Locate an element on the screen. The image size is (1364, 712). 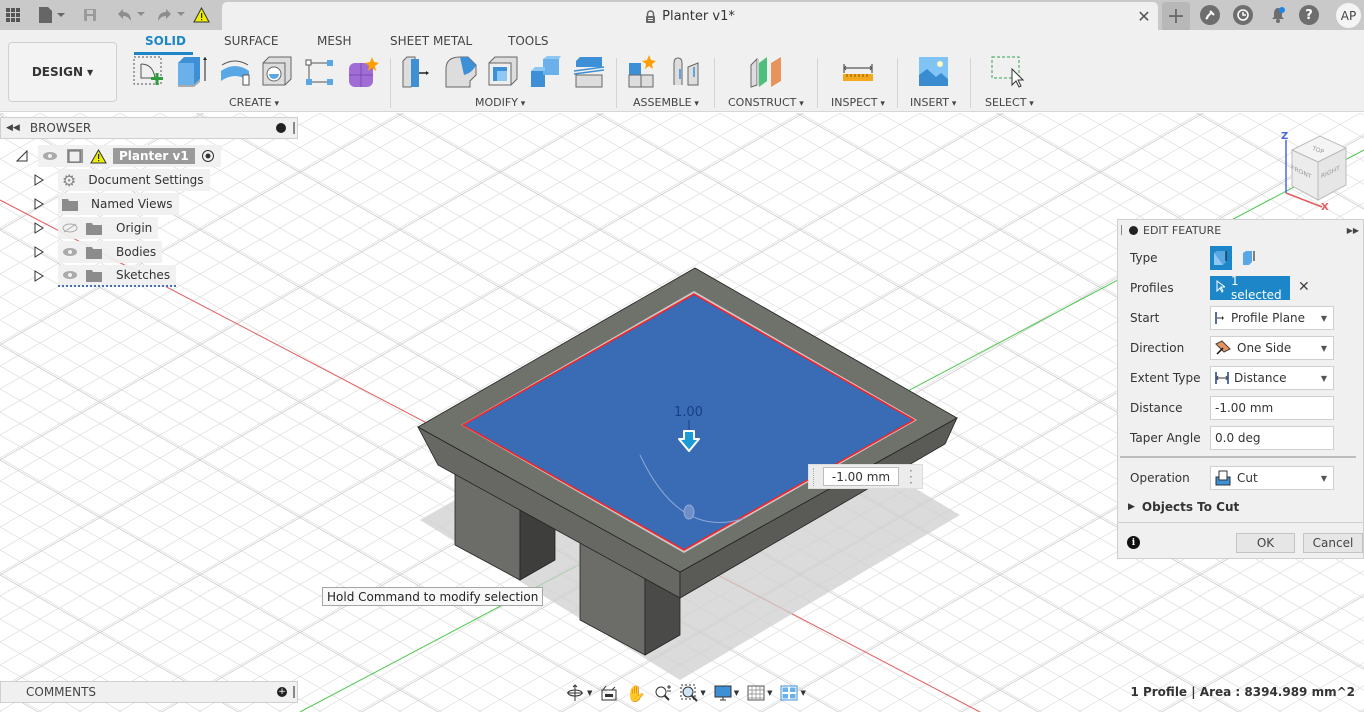
clear-selection-button: ✕ is located at coordinates (1304, 287).